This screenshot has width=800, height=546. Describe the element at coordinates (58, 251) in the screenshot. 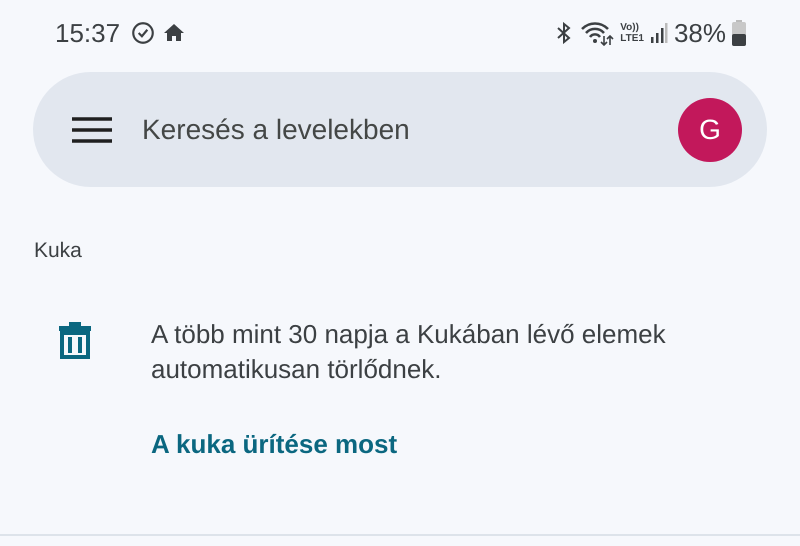

I see `folder-title: Kuka` at that location.